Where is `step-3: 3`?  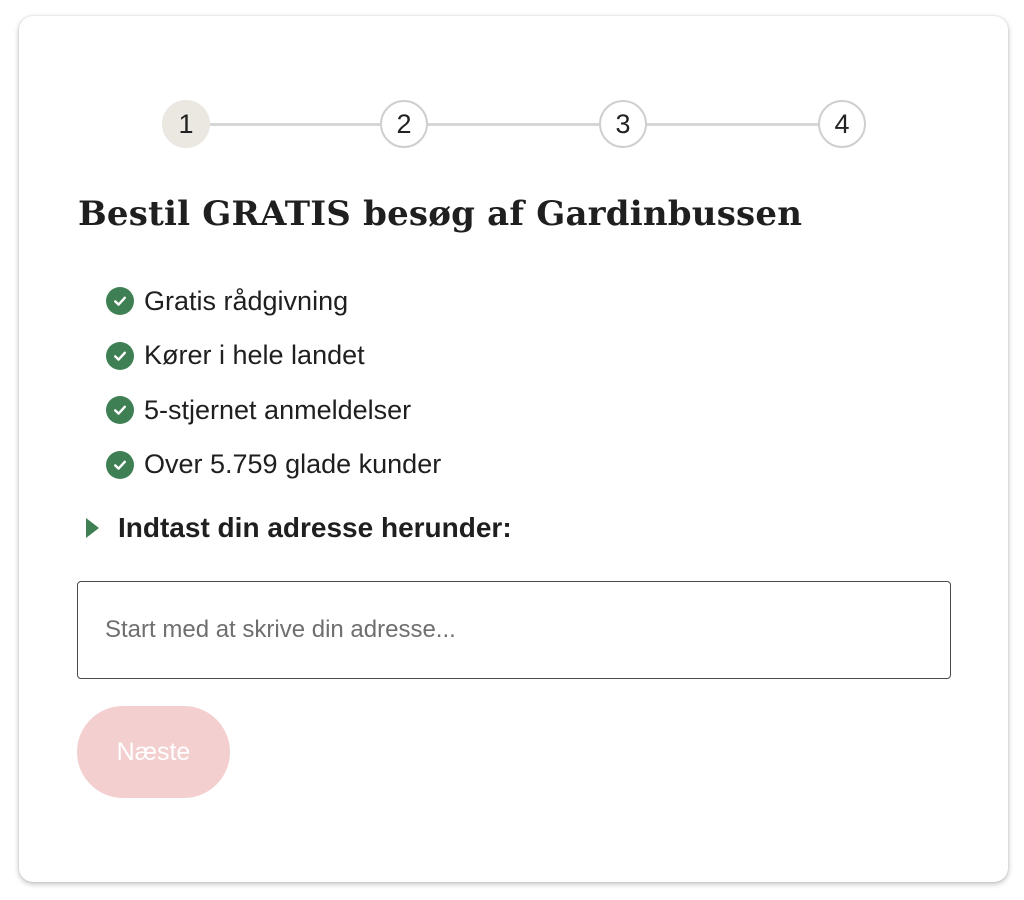 step-3: 3 is located at coordinates (623, 124).